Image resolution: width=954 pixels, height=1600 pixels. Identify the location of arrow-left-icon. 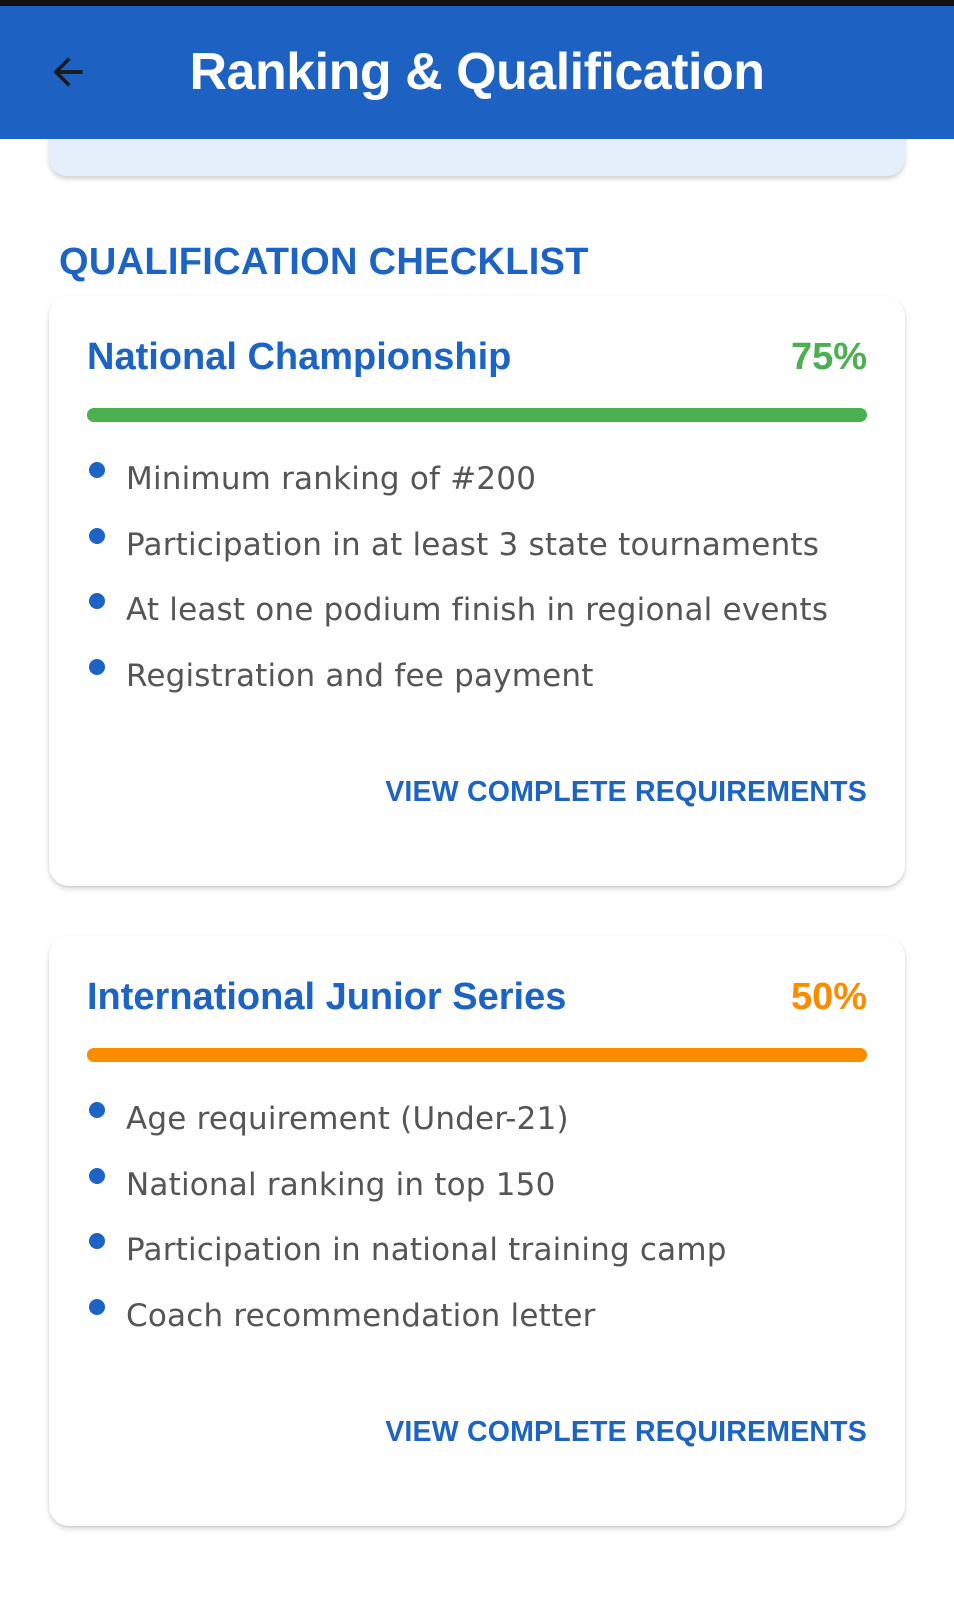
(68, 72).